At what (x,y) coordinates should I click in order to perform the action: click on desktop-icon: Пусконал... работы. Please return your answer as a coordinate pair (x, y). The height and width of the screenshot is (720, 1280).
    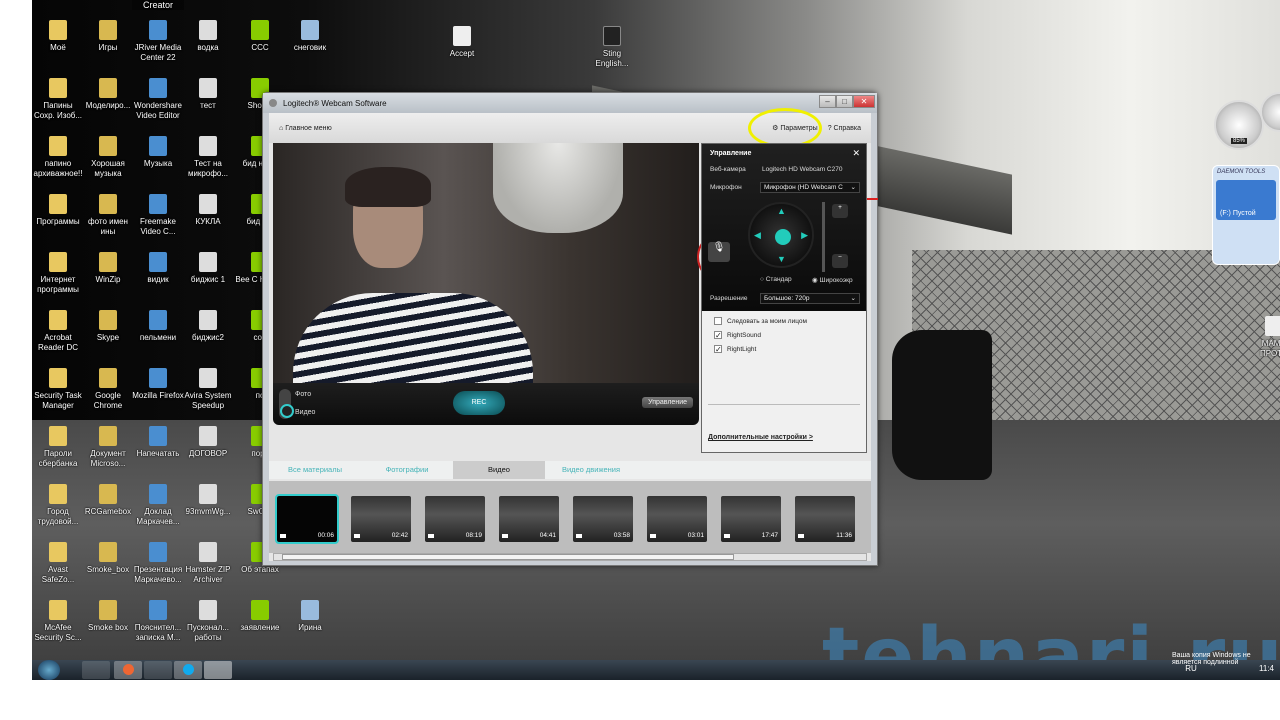
    Looking at the image, I should click on (208, 621).